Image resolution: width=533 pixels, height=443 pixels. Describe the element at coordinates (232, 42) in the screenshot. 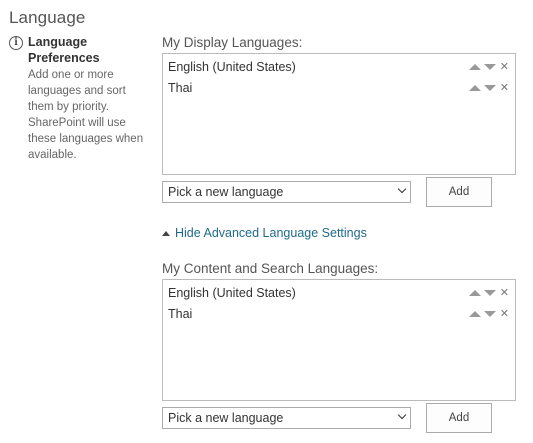

I see `display-languages-label: My Display Languages:` at that location.